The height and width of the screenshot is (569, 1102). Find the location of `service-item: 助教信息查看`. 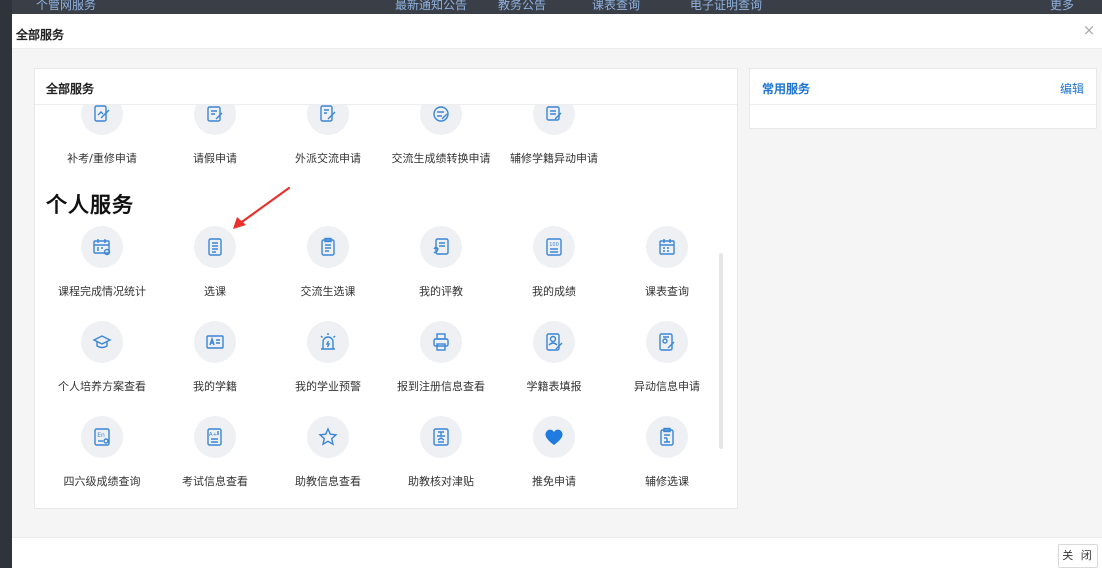

service-item: 助教信息查看 is located at coordinates (328, 452).